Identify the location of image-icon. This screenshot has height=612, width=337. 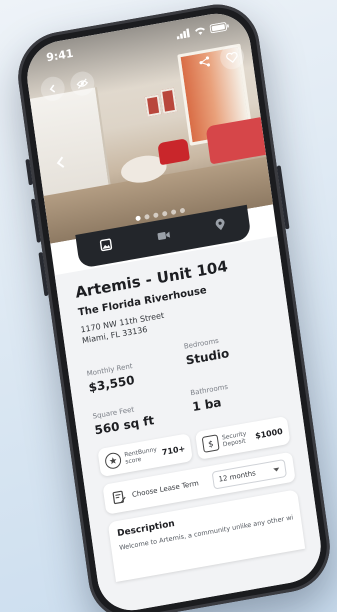
(106, 245).